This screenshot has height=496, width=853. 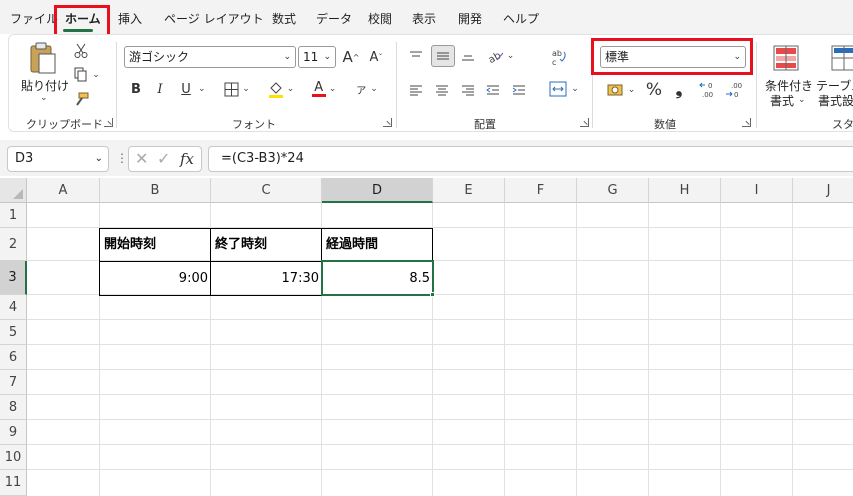 What do you see at coordinates (351, 57) in the screenshot?
I see `grow-font-button: A ^` at bounding box center [351, 57].